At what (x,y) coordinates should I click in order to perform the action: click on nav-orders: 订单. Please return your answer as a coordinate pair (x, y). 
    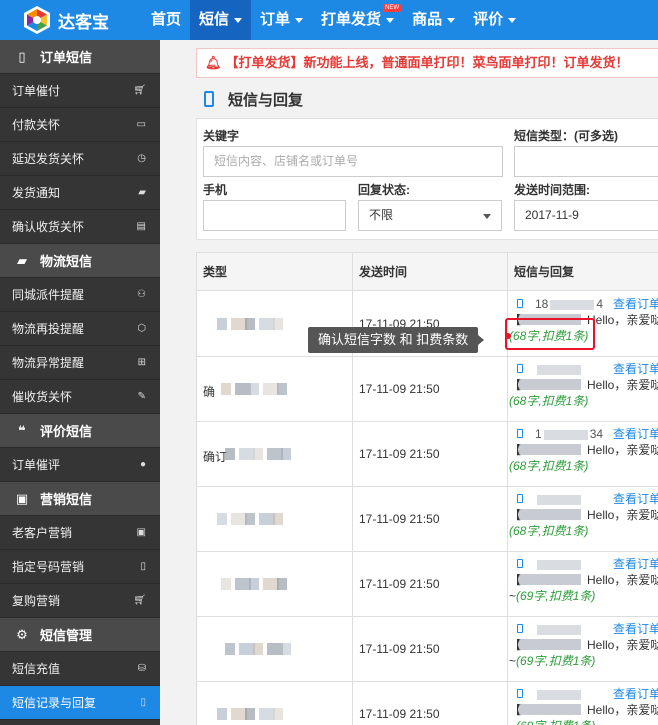
    Looking at the image, I should click on (281, 20).